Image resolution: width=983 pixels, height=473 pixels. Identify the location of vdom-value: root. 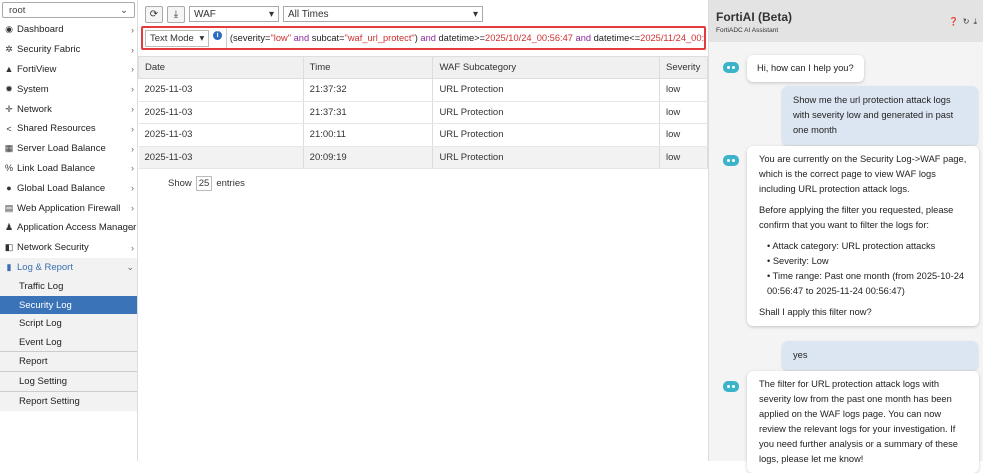
(17, 10).